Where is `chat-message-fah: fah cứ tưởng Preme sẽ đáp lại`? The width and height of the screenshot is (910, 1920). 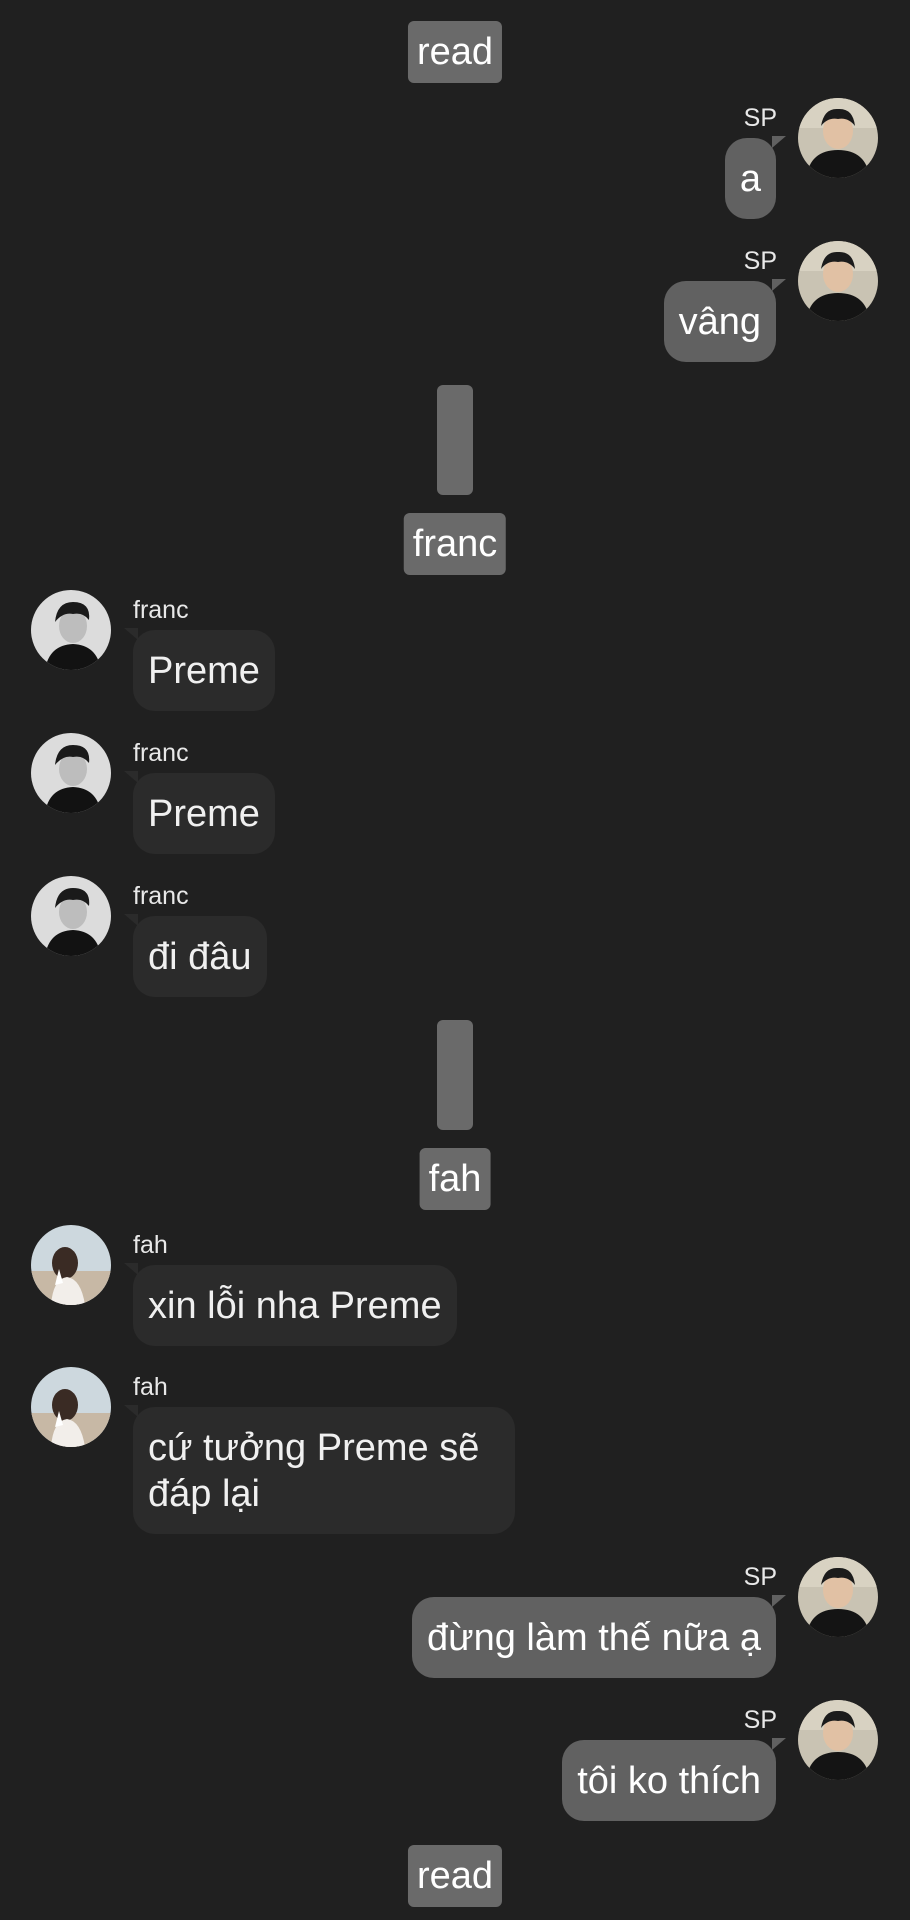
chat-message-fah: fah cứ tưởng Preme sẽ đáp lại is located at coordinates (455, 1452).